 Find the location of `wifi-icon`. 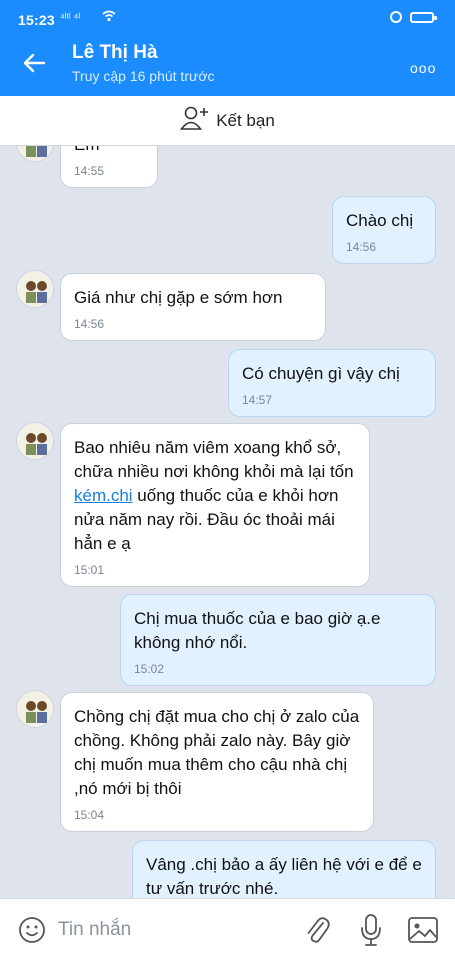

wifi-icon is located at coordinates (109, 17).